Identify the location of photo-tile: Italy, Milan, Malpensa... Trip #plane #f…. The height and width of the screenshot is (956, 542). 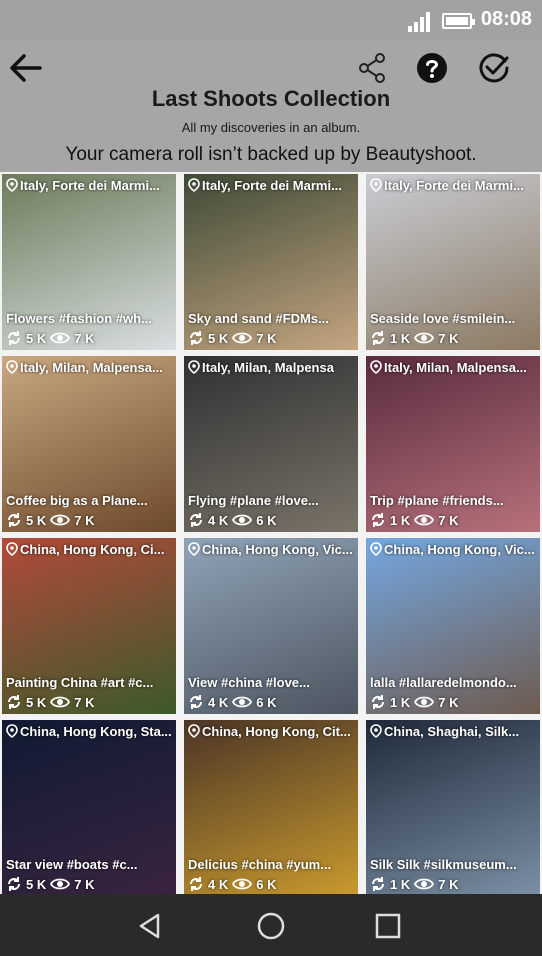
(453, 444).